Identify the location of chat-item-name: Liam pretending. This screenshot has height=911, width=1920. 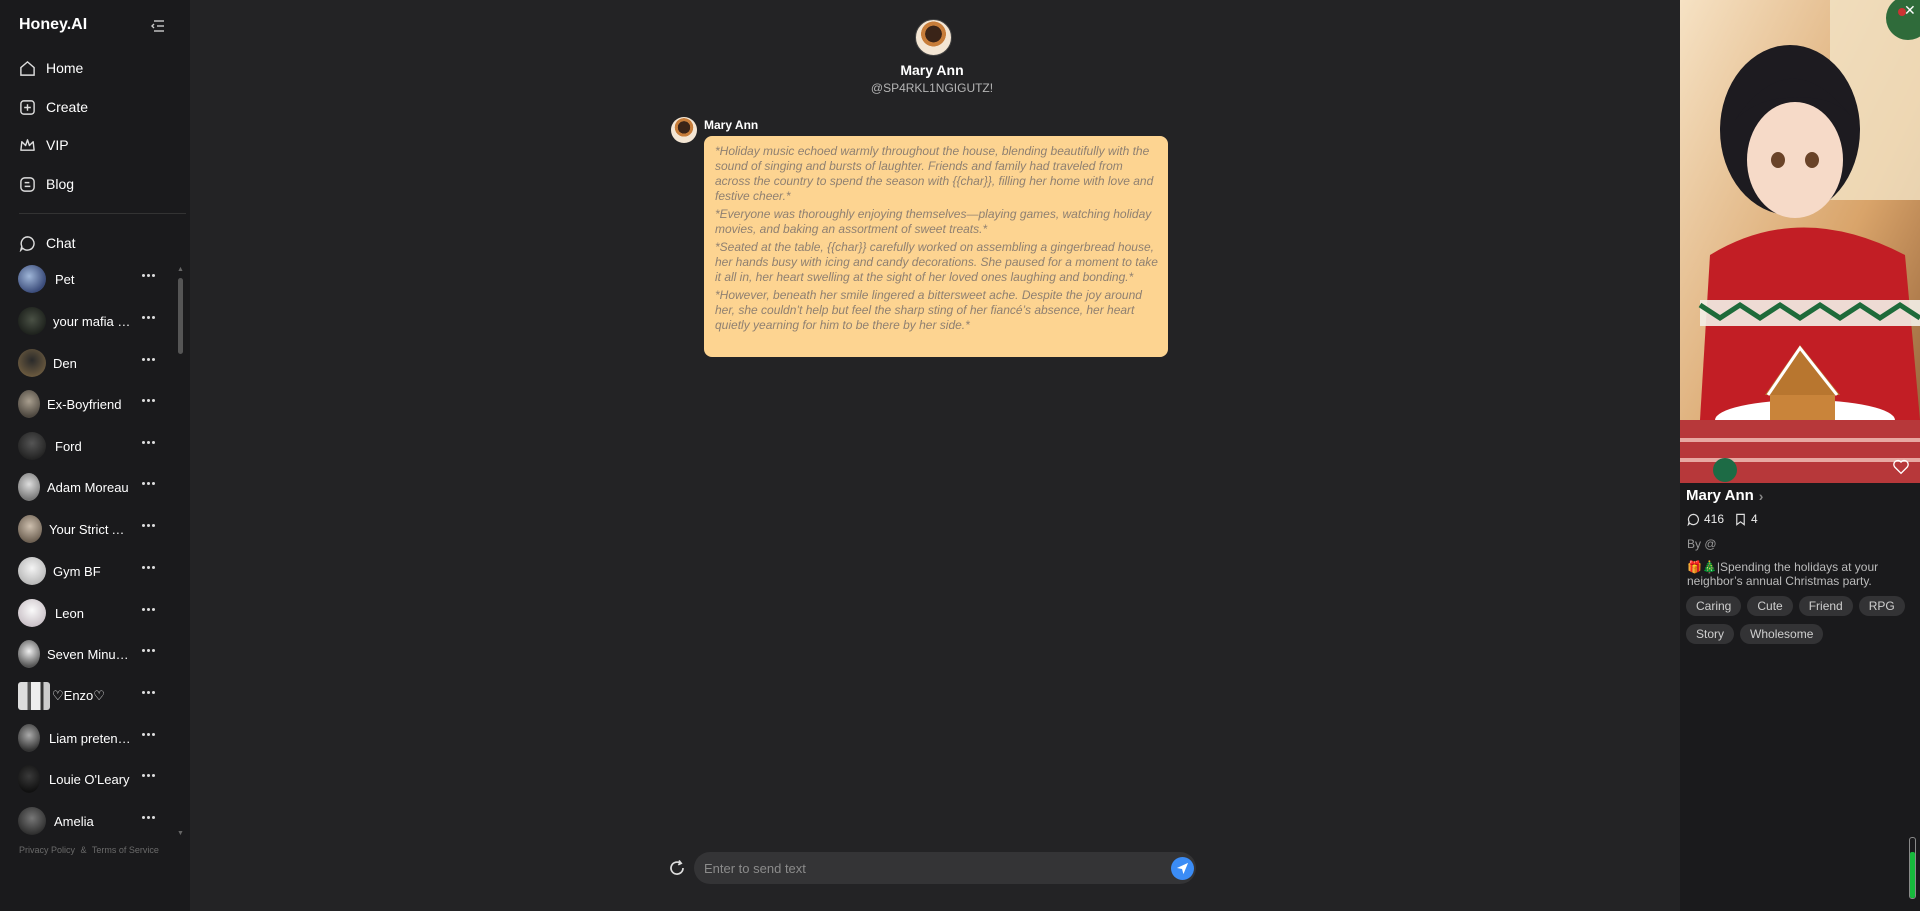
(90, 738).